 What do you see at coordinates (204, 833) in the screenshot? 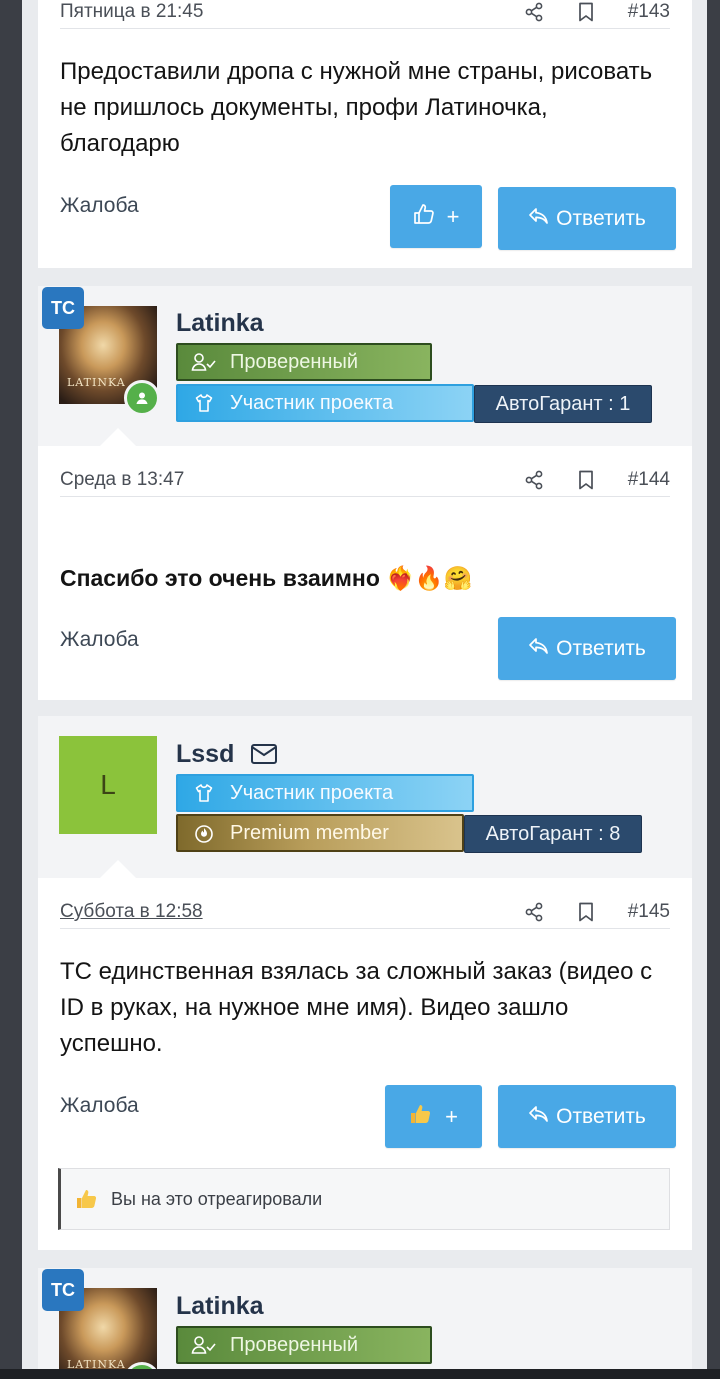
I see `flame-icon` at bounding box center [204, 833].